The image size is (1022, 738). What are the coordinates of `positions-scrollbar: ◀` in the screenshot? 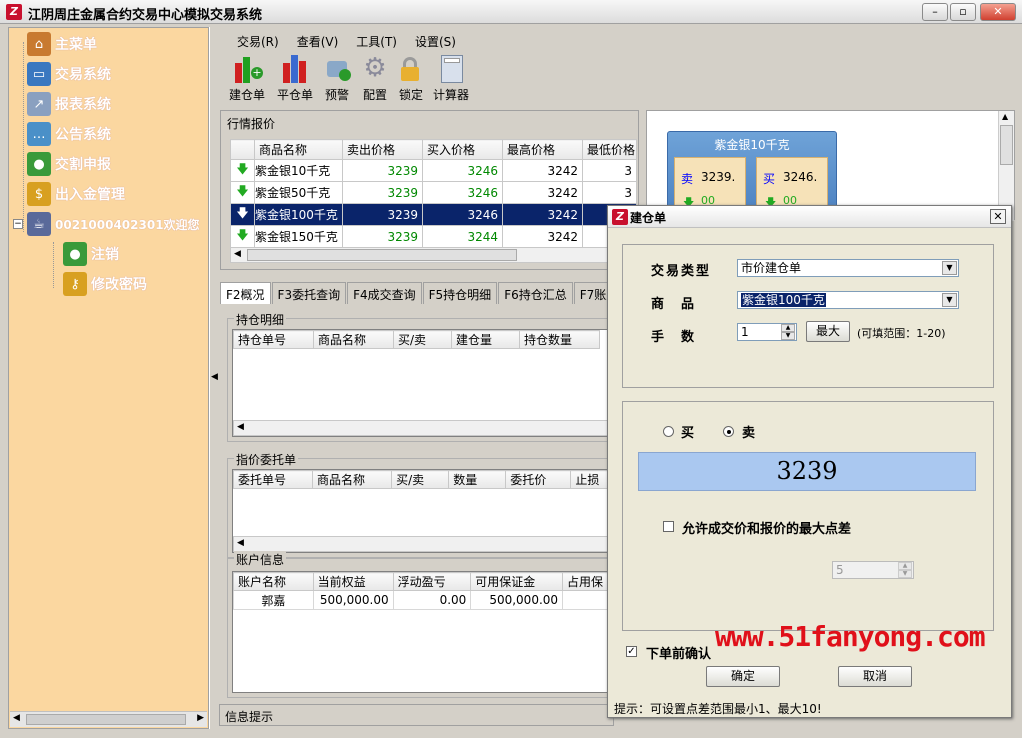 It's located at (422, 428).